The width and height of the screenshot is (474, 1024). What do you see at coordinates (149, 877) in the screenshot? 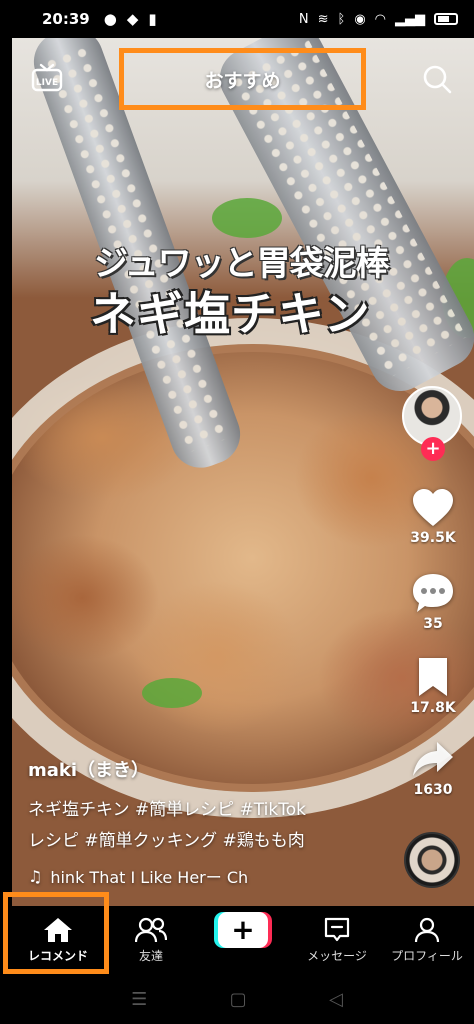
I see `music-title: hink That I Like Herー Ch` at bounding box center [149, 877].